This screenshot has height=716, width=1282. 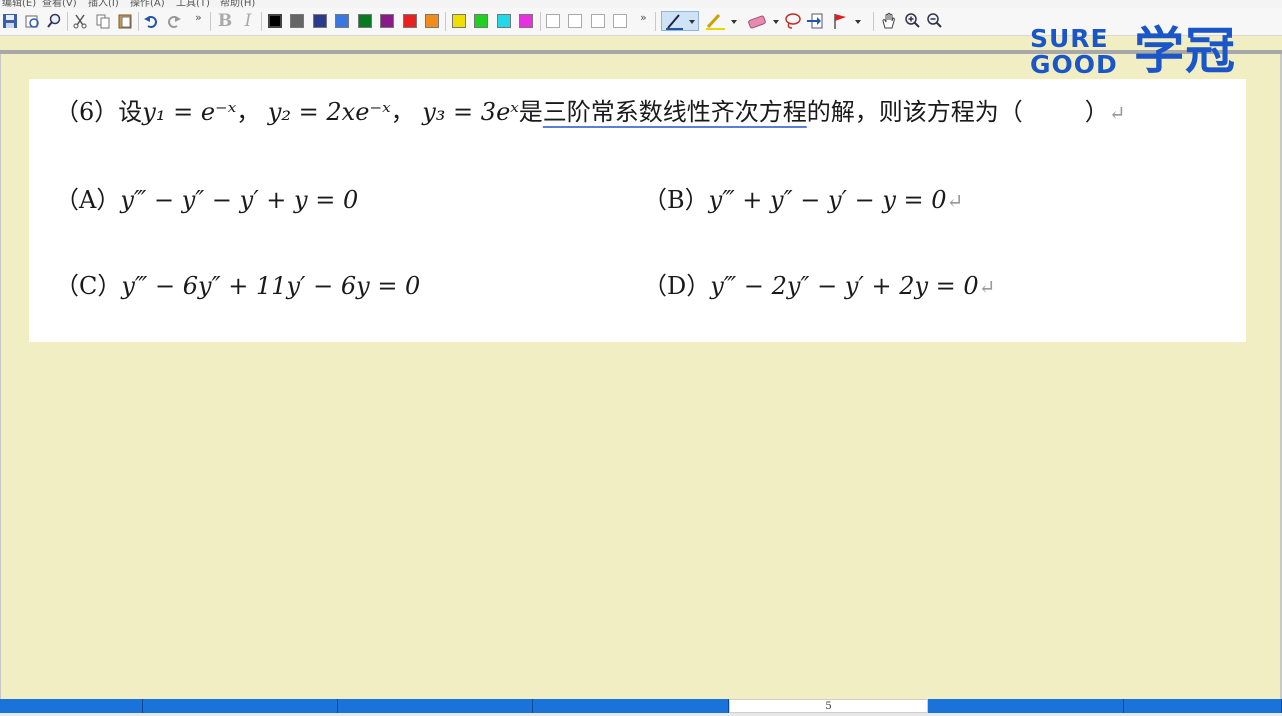 I want to click on option-b-formula: y‴ + y″ − y′ − y = 0, so click(x=827, y=200).